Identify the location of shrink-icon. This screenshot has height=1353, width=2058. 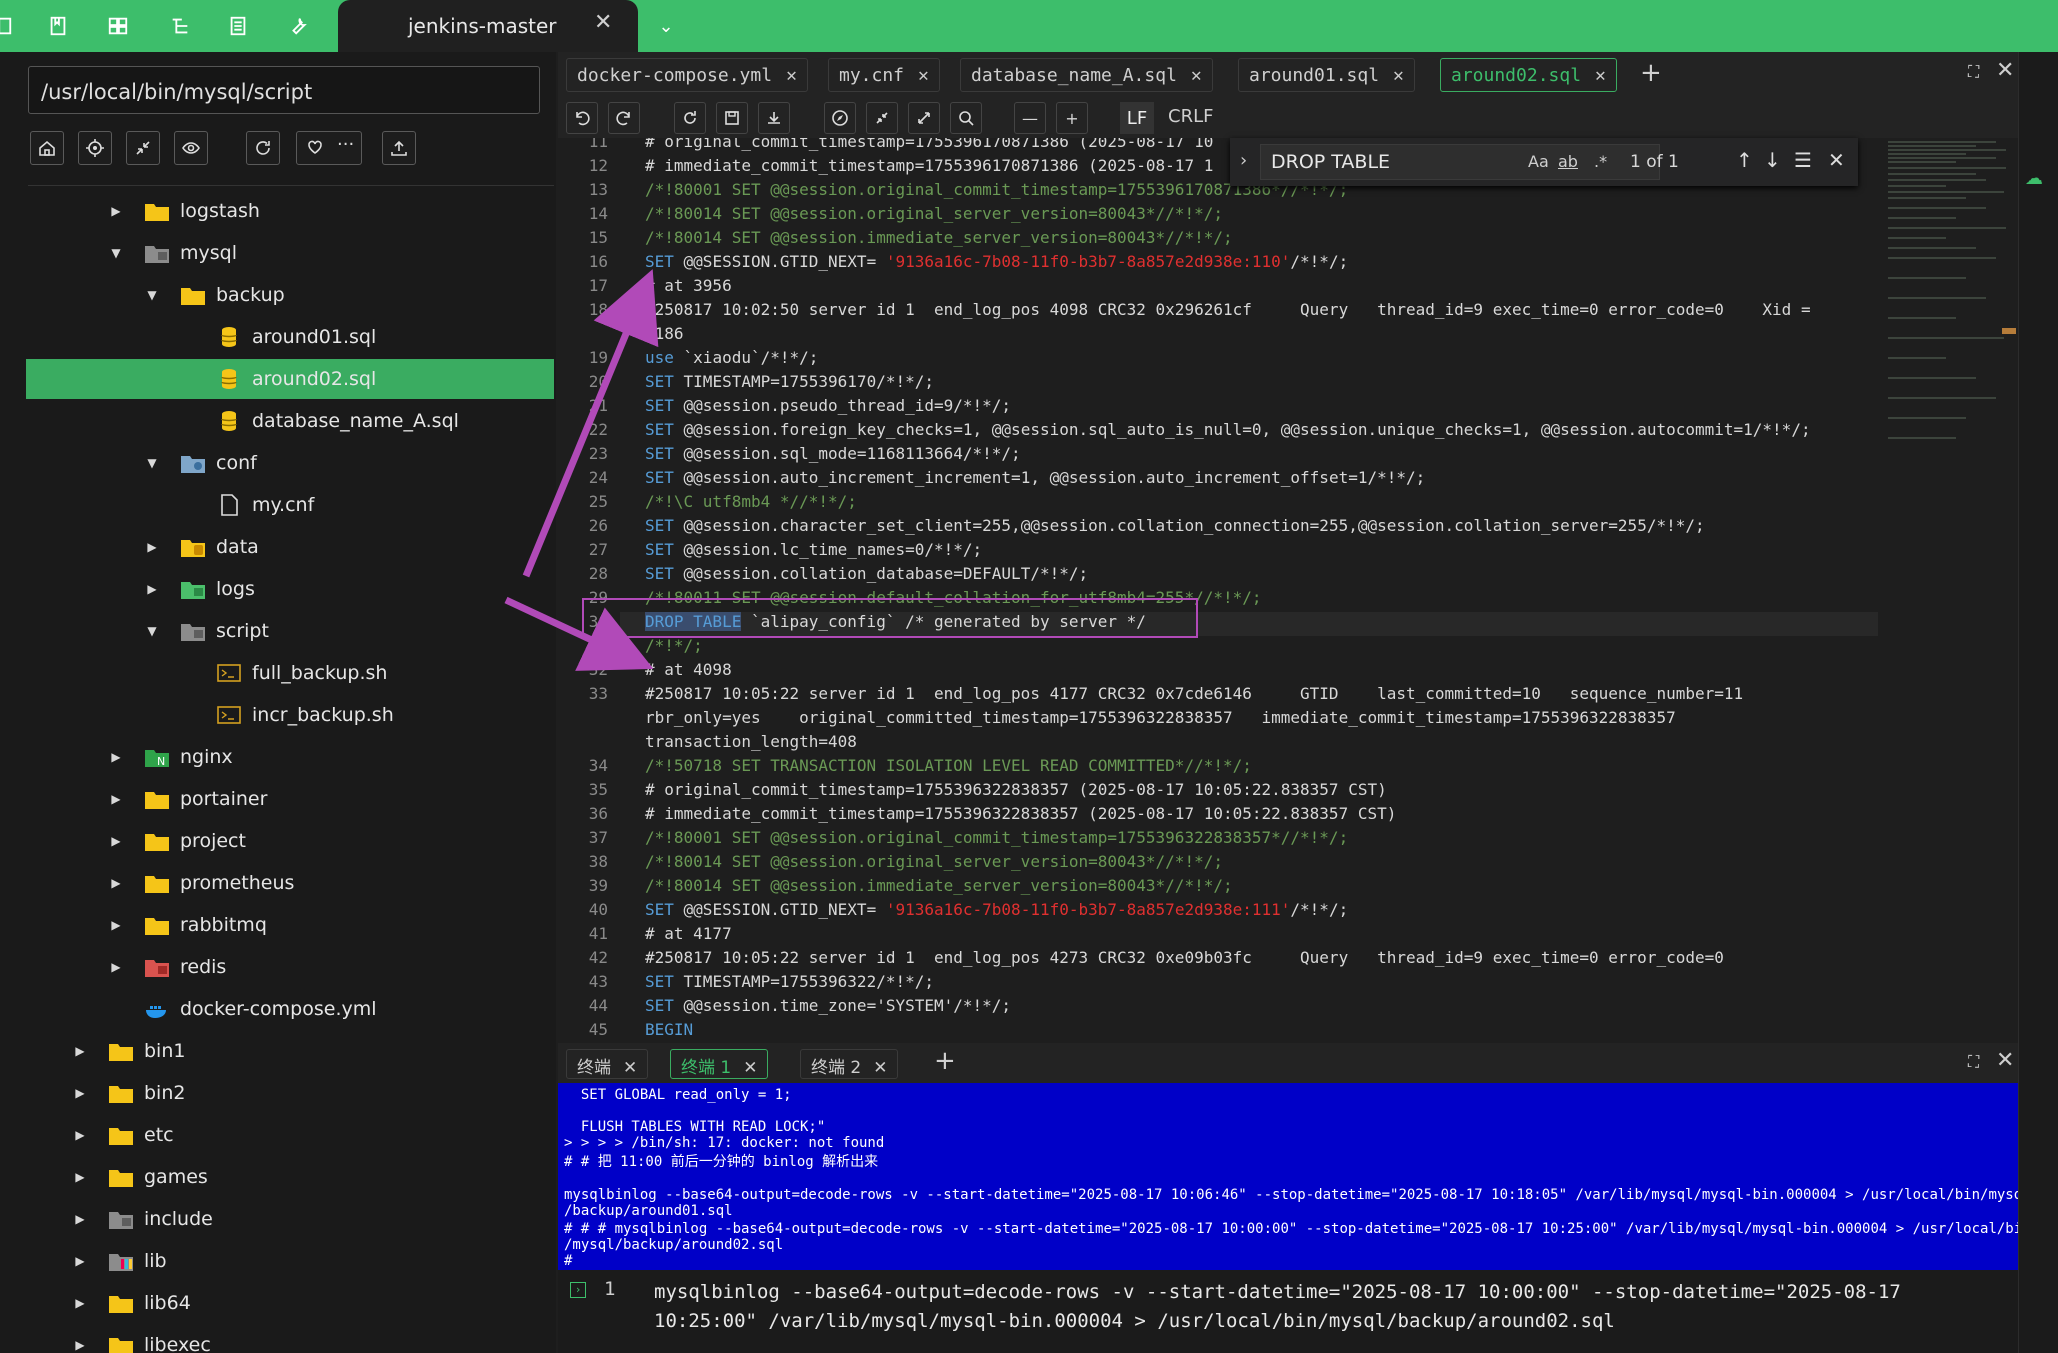
(882, 118).